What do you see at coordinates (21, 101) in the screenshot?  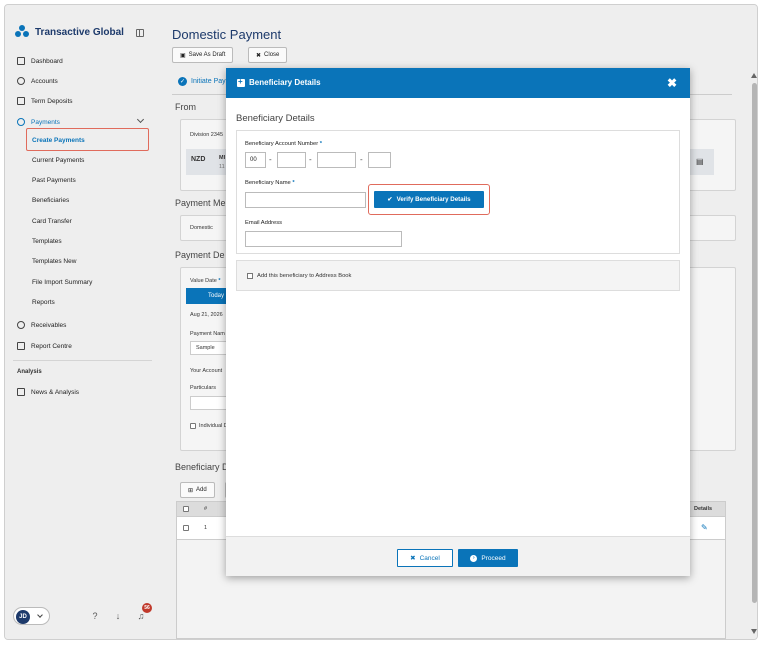 I see `term-deposits-icon` at bounding box center [21, 101].